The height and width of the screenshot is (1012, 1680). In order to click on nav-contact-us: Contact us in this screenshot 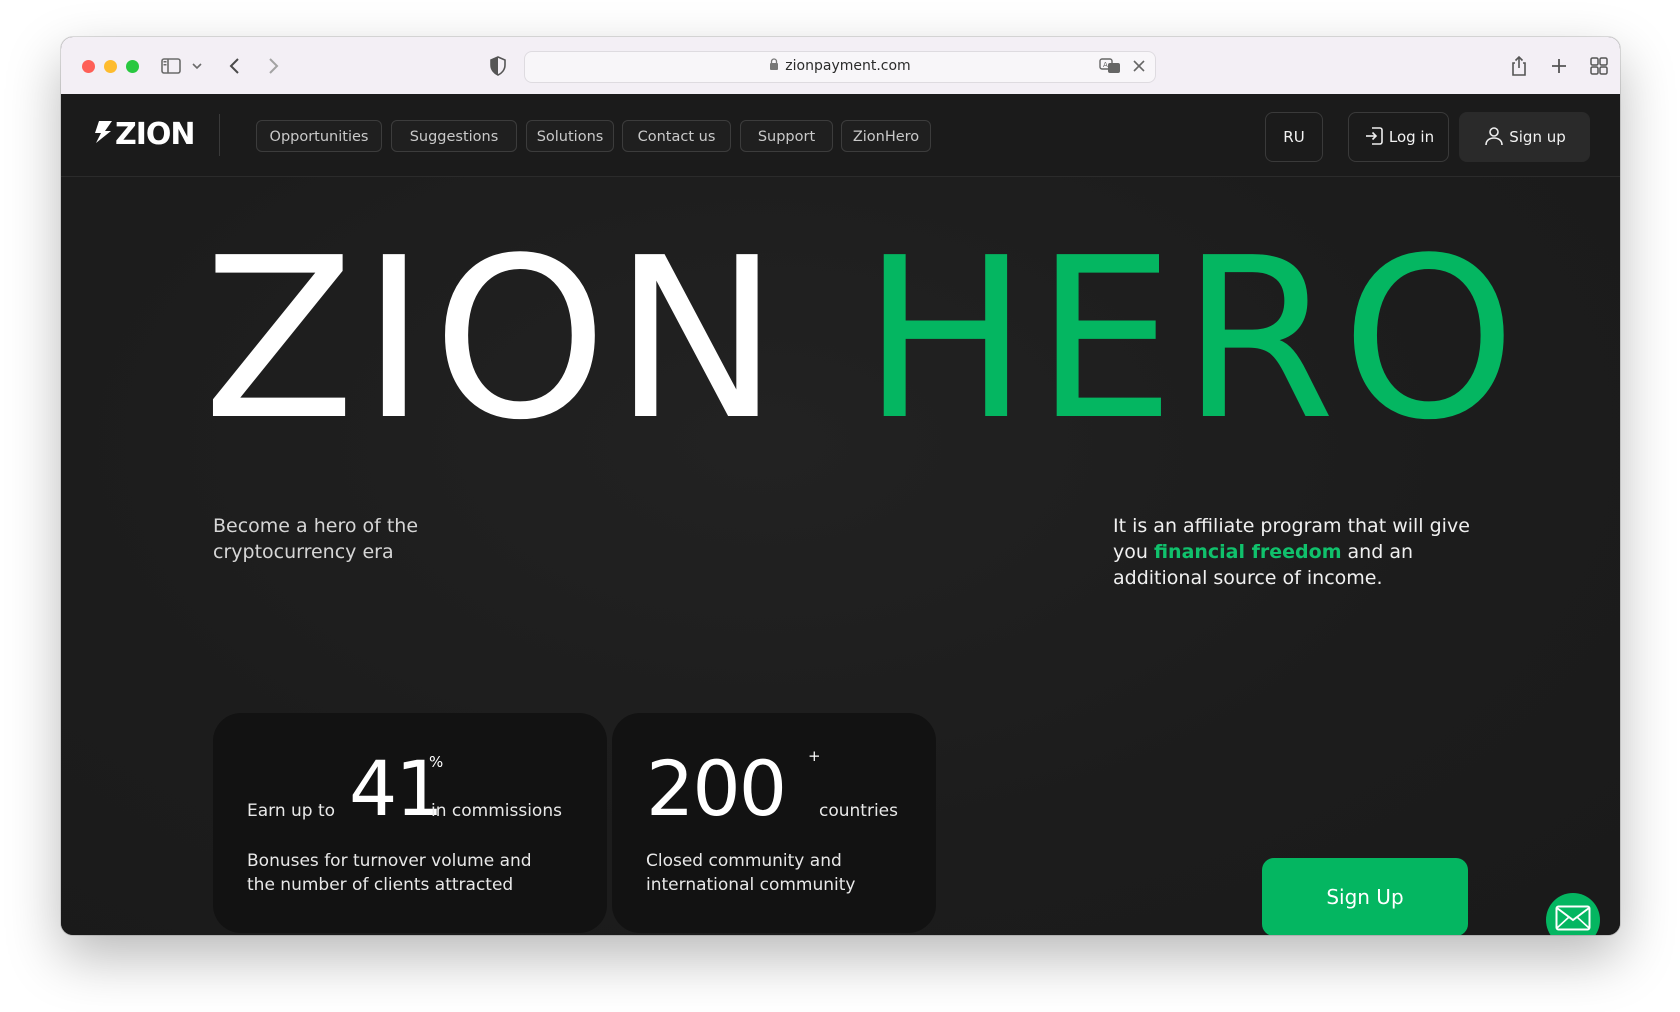, I will do `click(676, 136)`.